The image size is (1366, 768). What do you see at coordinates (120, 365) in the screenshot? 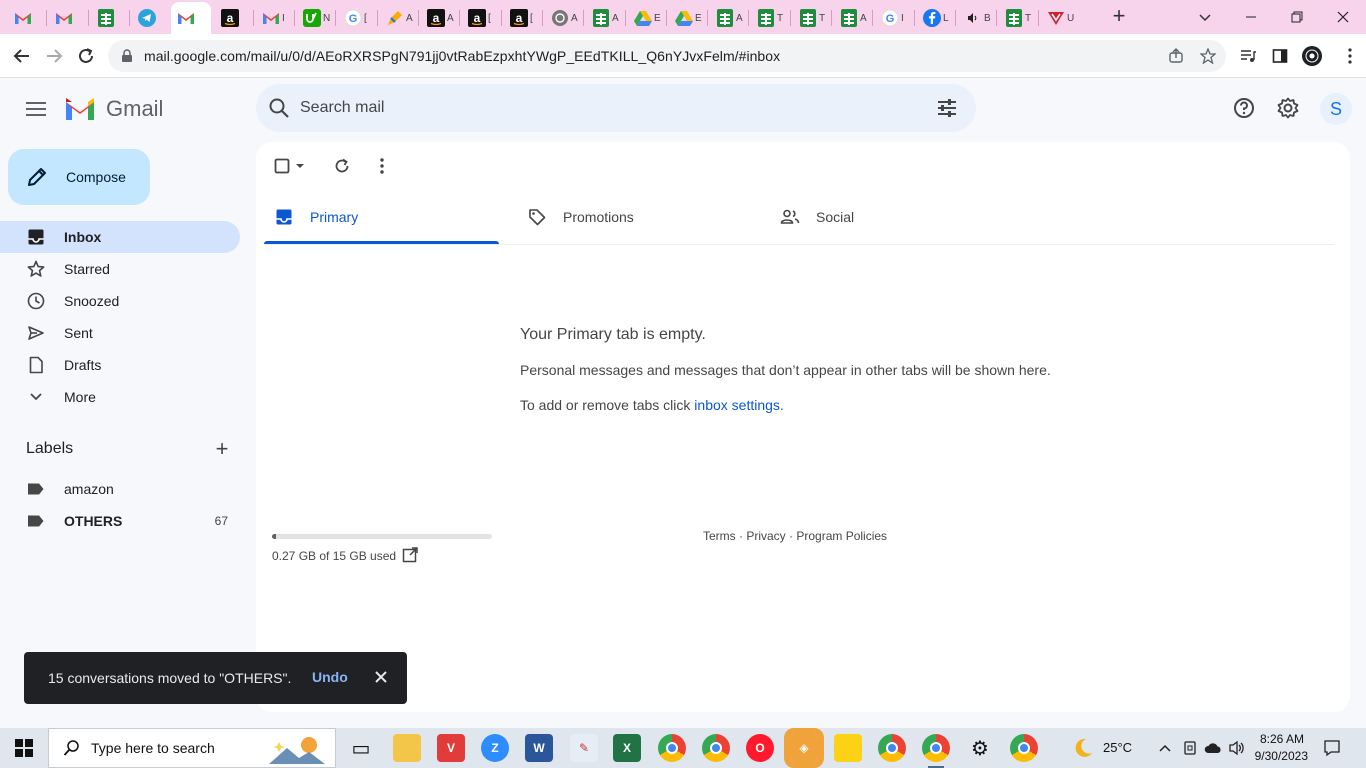
I see `nav-item-drafts: Drafts` at bounding box center [120, 365].